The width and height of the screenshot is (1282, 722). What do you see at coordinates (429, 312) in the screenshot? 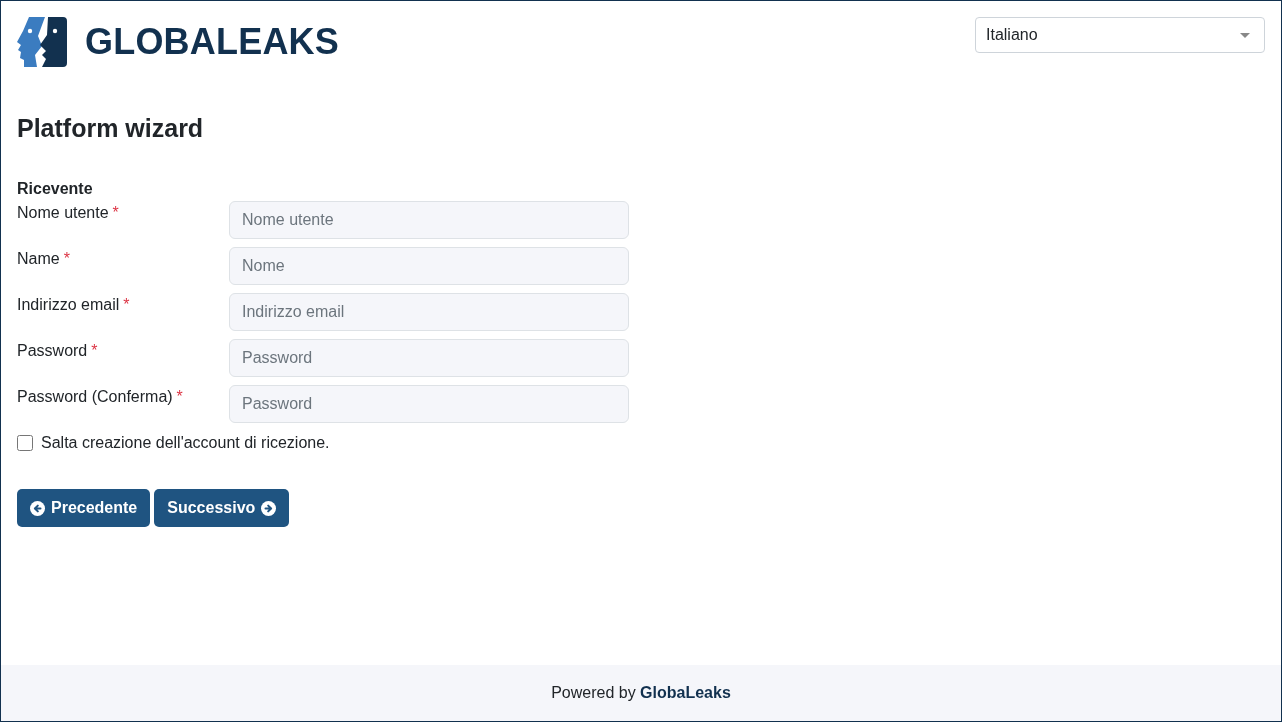
I see `input-field: Indirizzo email` at bounding box center [429, 312].